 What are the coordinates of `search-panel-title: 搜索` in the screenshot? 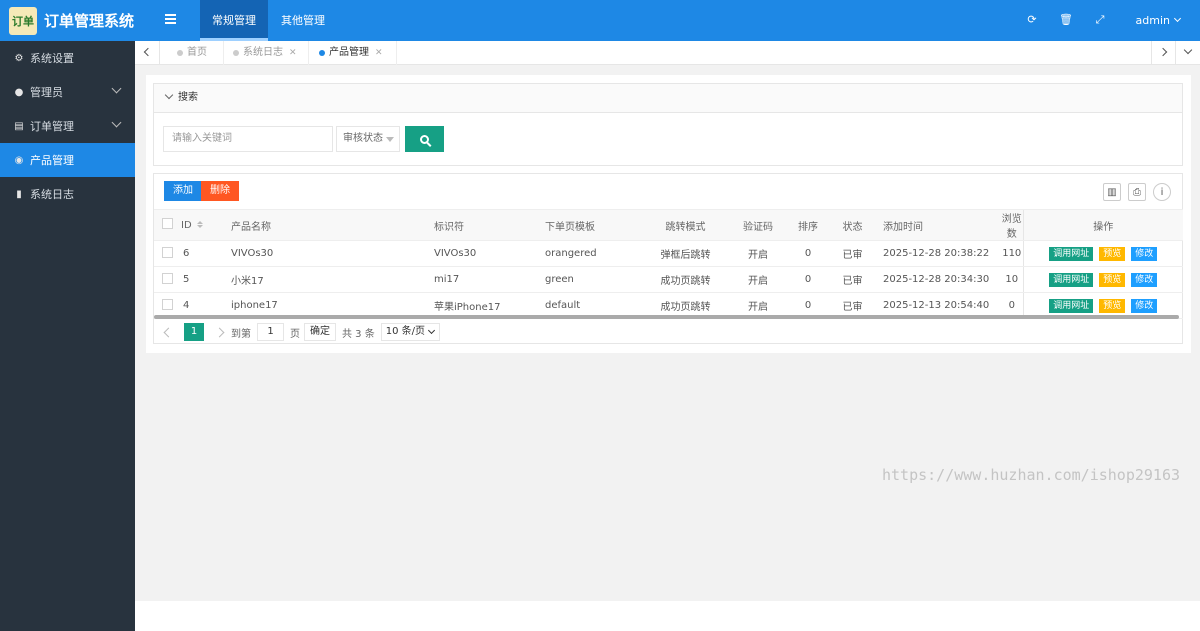 It's located at (188, 97).